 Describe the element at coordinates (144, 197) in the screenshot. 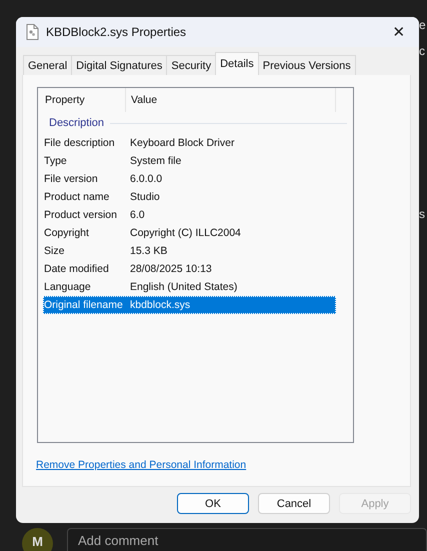

I see `property-value: Studio` at that location.